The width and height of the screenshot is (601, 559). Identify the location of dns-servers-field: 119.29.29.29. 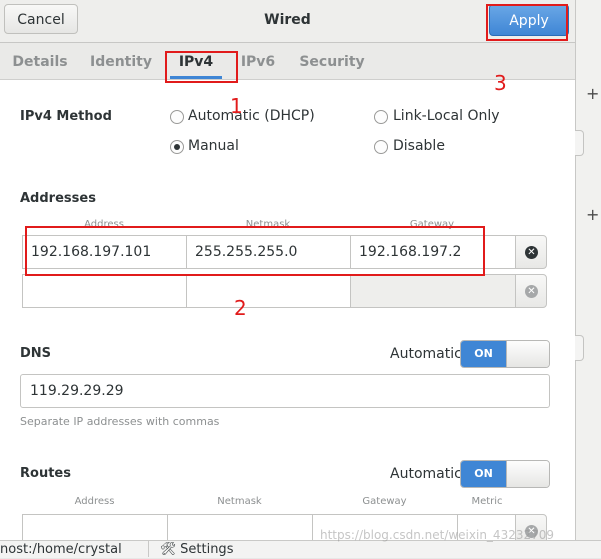
(285, 391).